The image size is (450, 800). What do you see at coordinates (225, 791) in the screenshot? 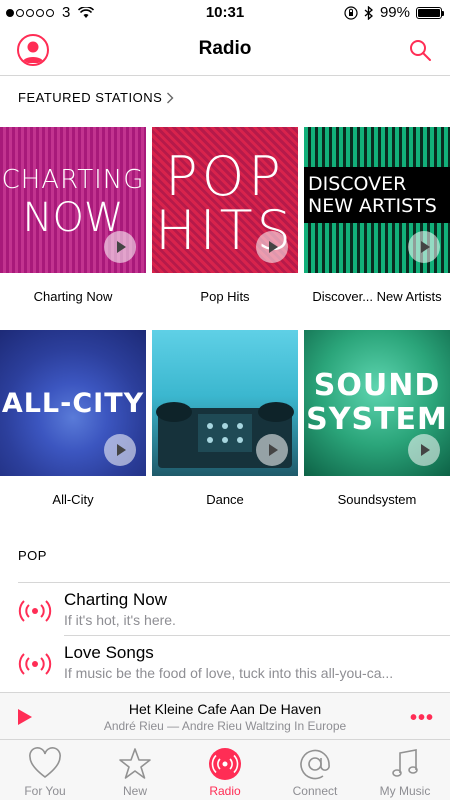
I see `tab-label: Radio` at bounding box center [225, 791].